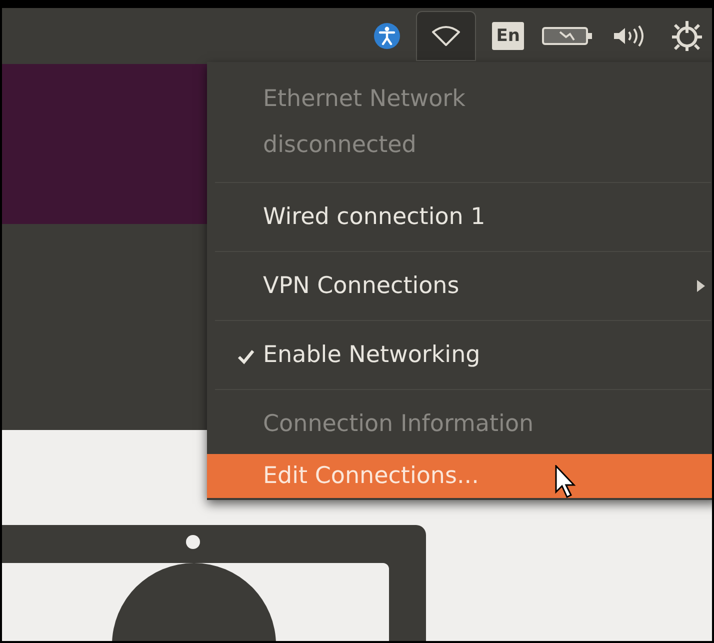 The width and height of the screenshot is (714, 643). I want to click on network-indicator, so click(446, 36).